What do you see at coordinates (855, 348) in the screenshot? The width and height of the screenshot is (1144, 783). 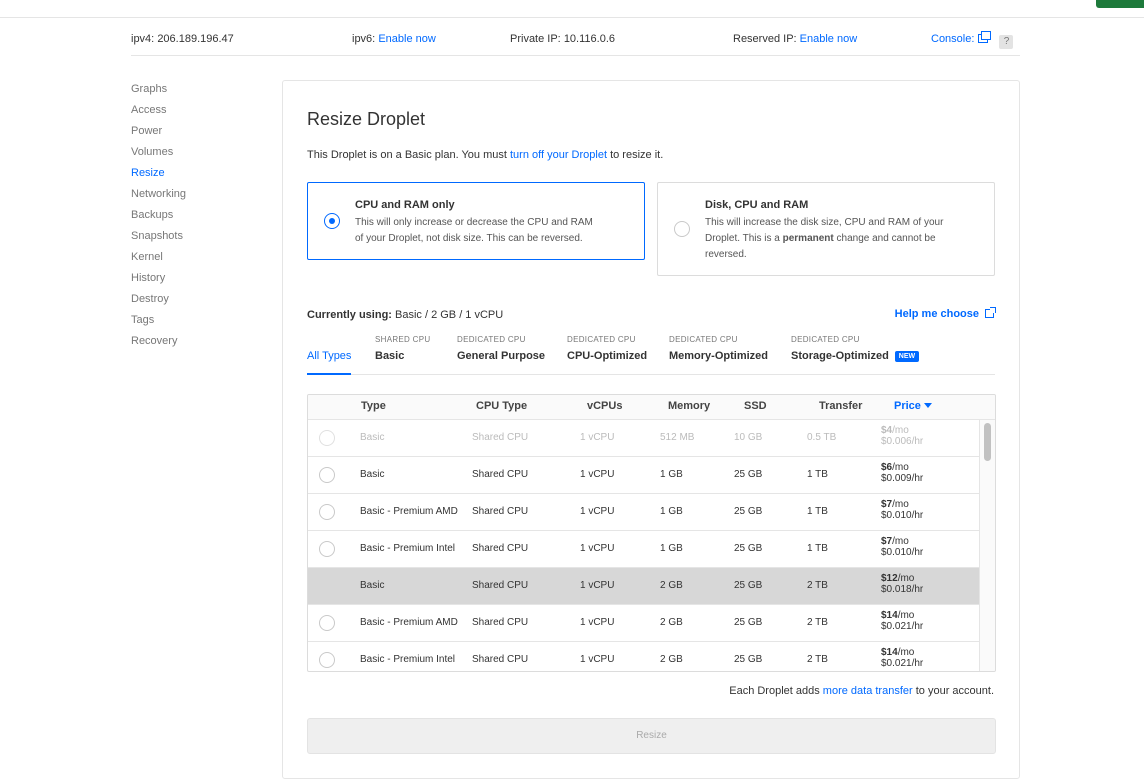 I see `tab-storage-optimized: DEDICATED CPU Storage-Optimized NEW` at bounding box center [855, 348].